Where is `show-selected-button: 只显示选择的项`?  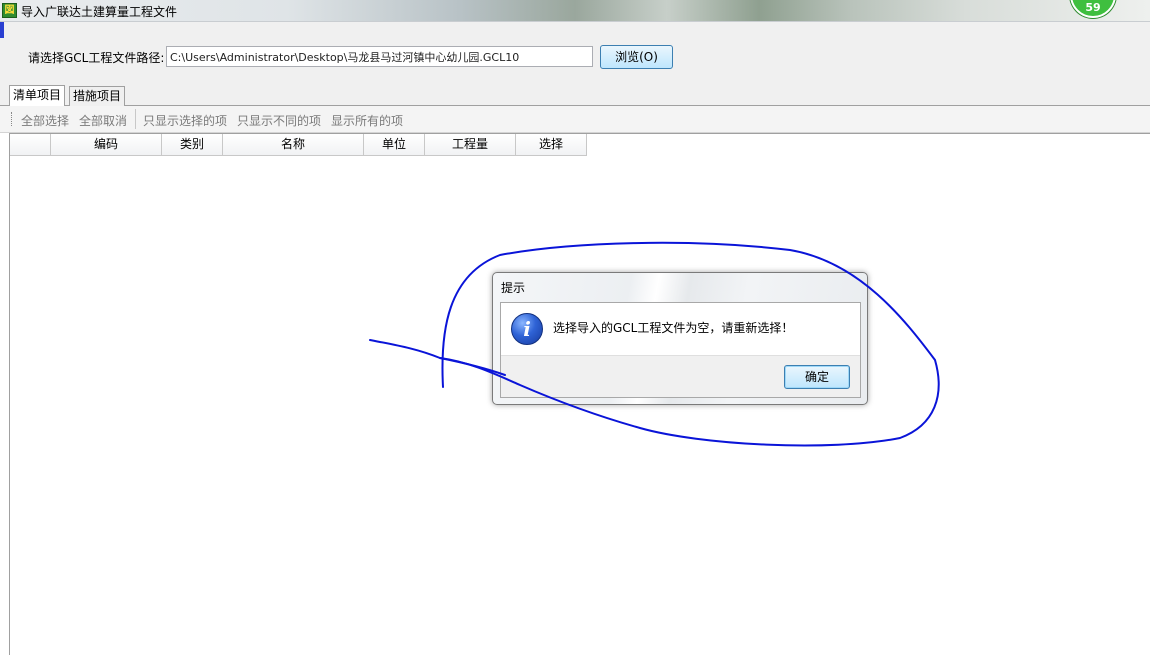 show-selected-button: 只显示选择的项 is located at coordinates (185, 120).